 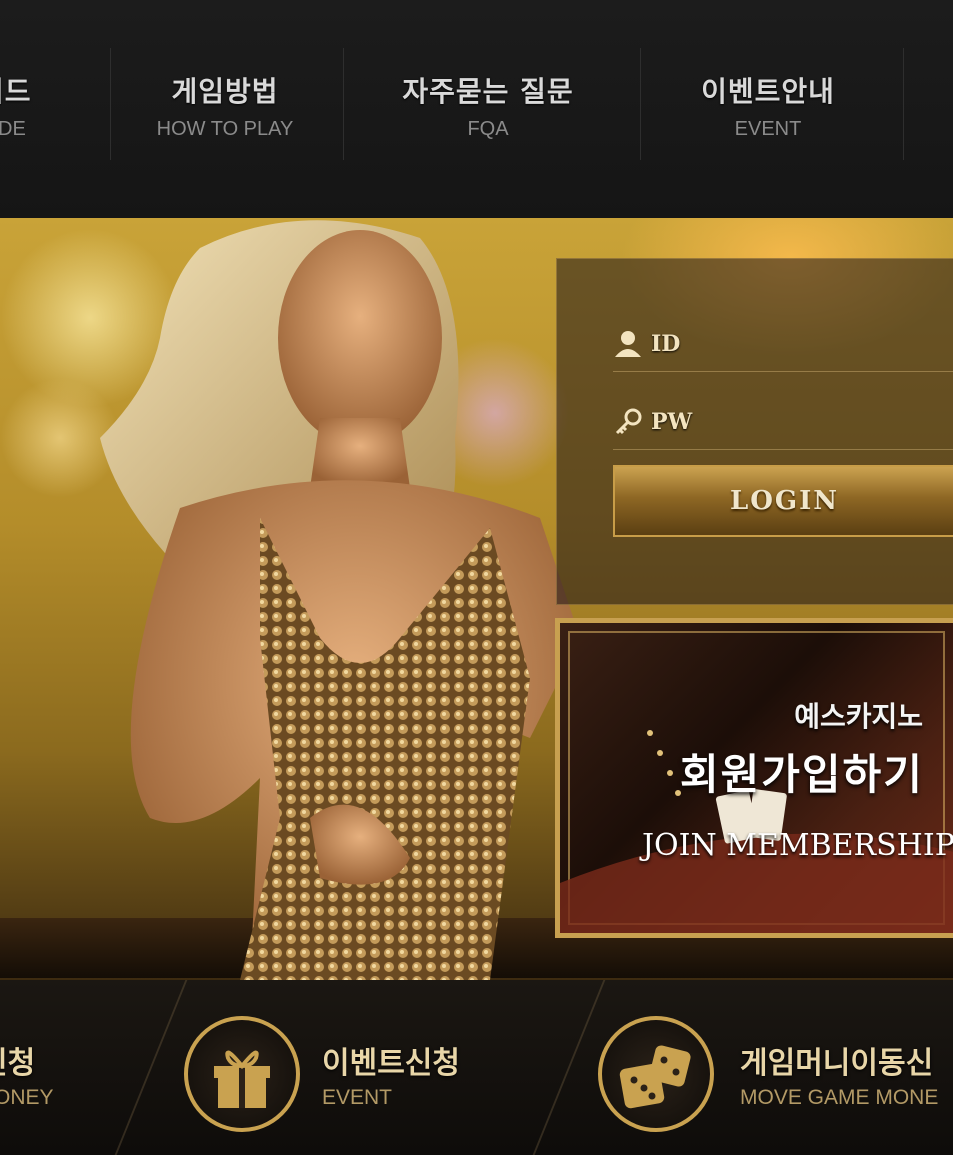 I want to click on nav-item-label: 이드, so click(x=16, y=91).